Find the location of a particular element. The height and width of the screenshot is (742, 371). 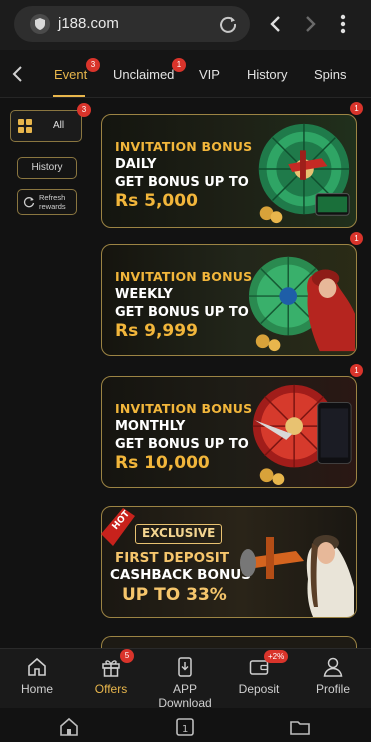

browser-bottom-bar: 1 is located at coordinates (185, 725).